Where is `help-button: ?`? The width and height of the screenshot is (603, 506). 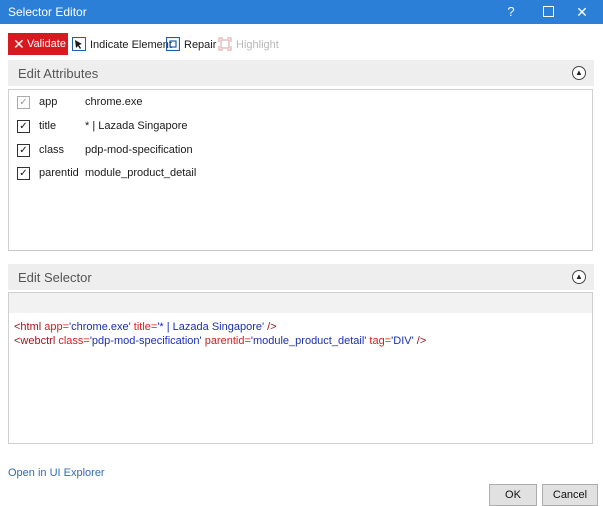
help-button: ? is located at coordinates (511, 12).